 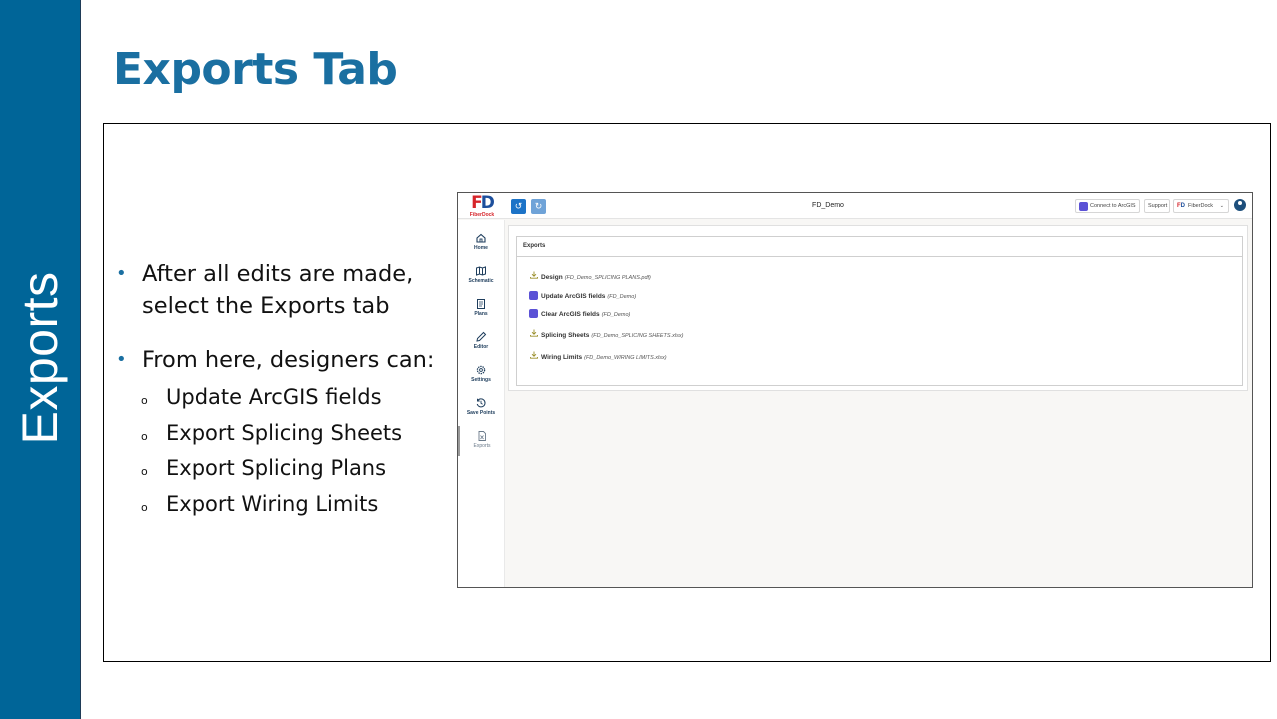 I want to click on undo-button: ↺, so click(x=518, y=206).